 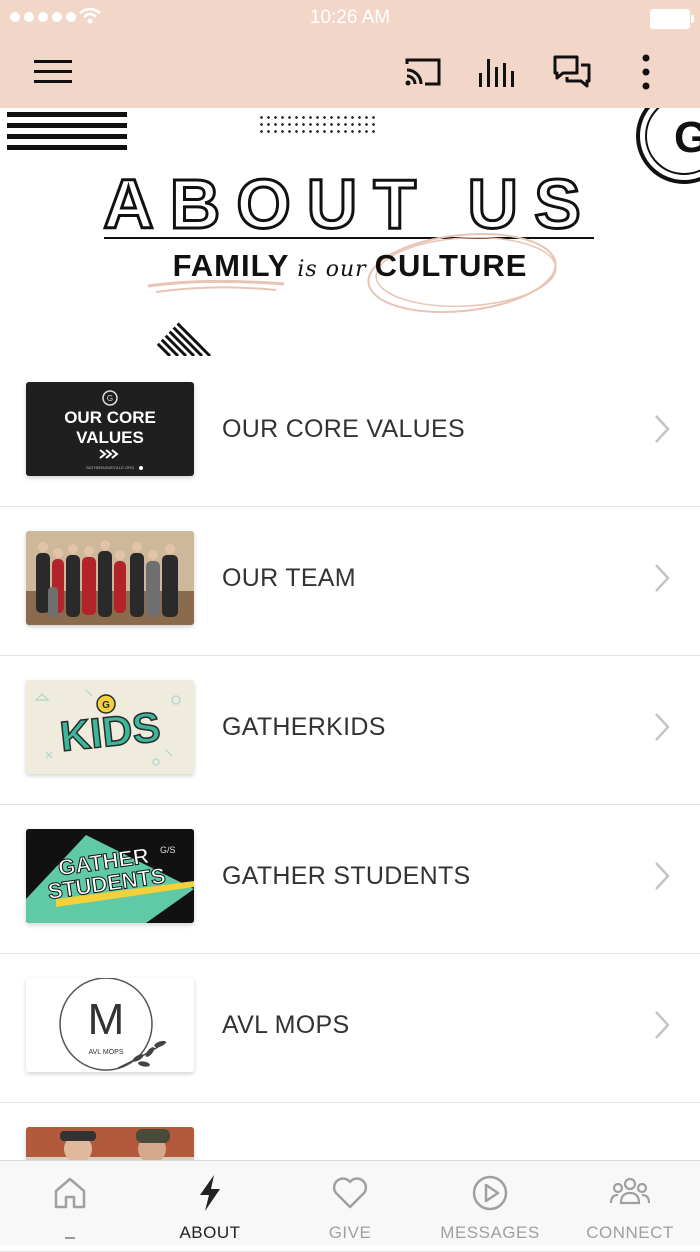 What do you see at coordinates (343, 429) in the screenshot?
I see `list-item-label: OUR CORE VALUES` at bounding box center [343, 429].